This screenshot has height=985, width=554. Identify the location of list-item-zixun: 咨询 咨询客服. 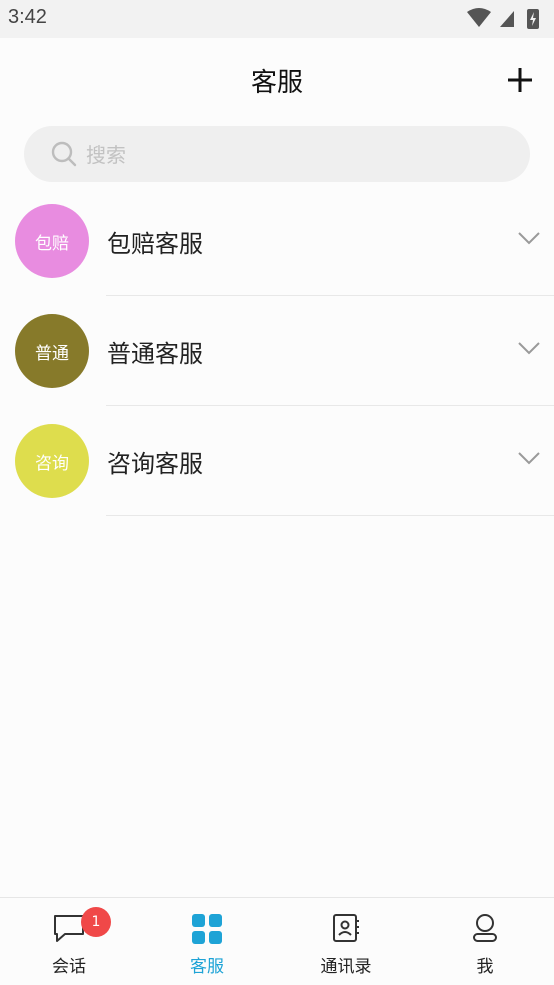
(277, 461).